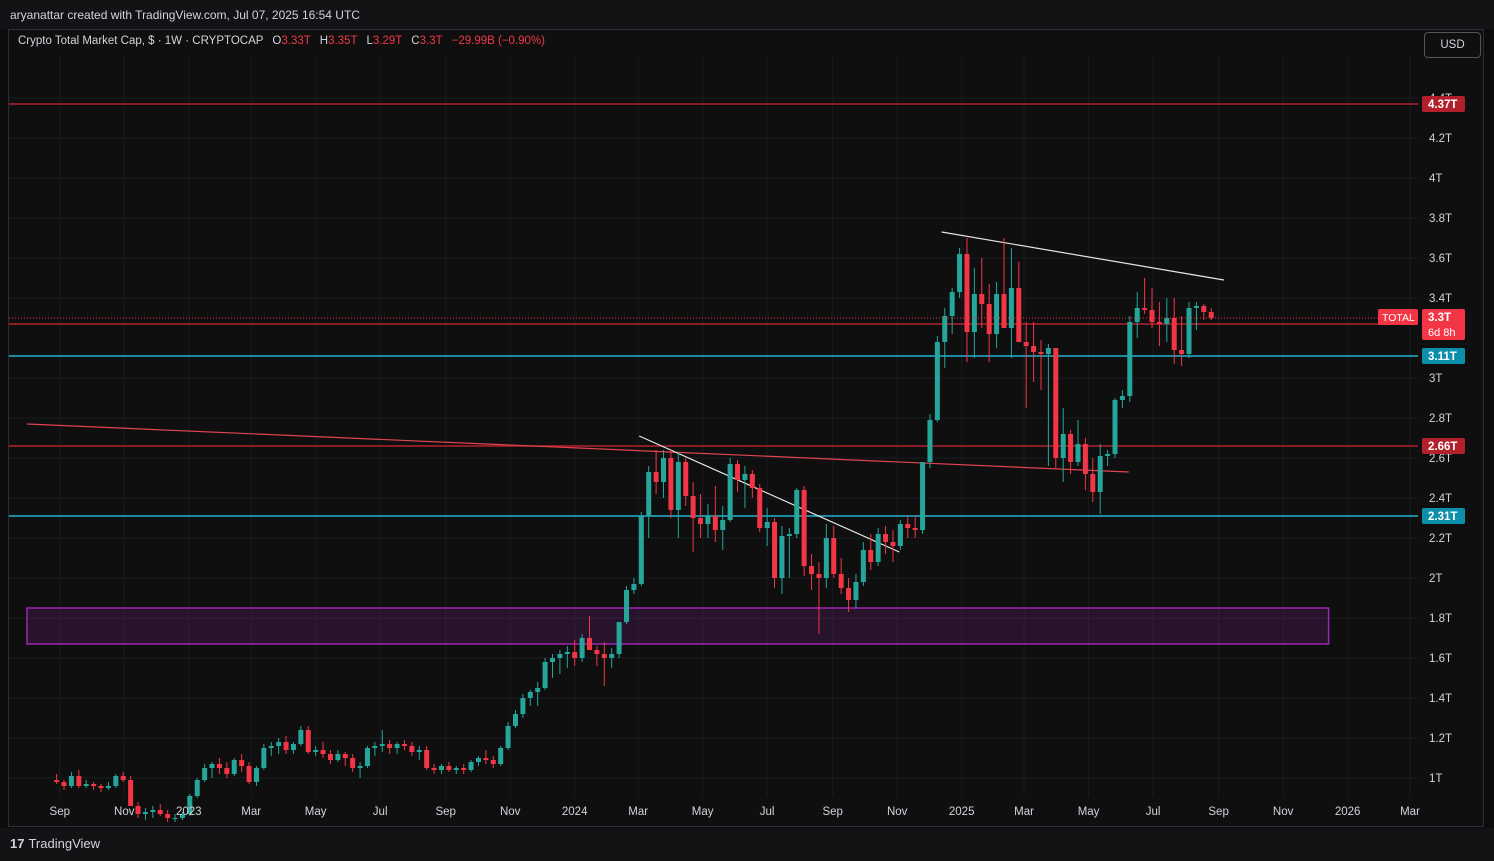 The height and width of the screenshot is (861, 1494). I want to click on level-label: 2.66T, so click(1443, 446).